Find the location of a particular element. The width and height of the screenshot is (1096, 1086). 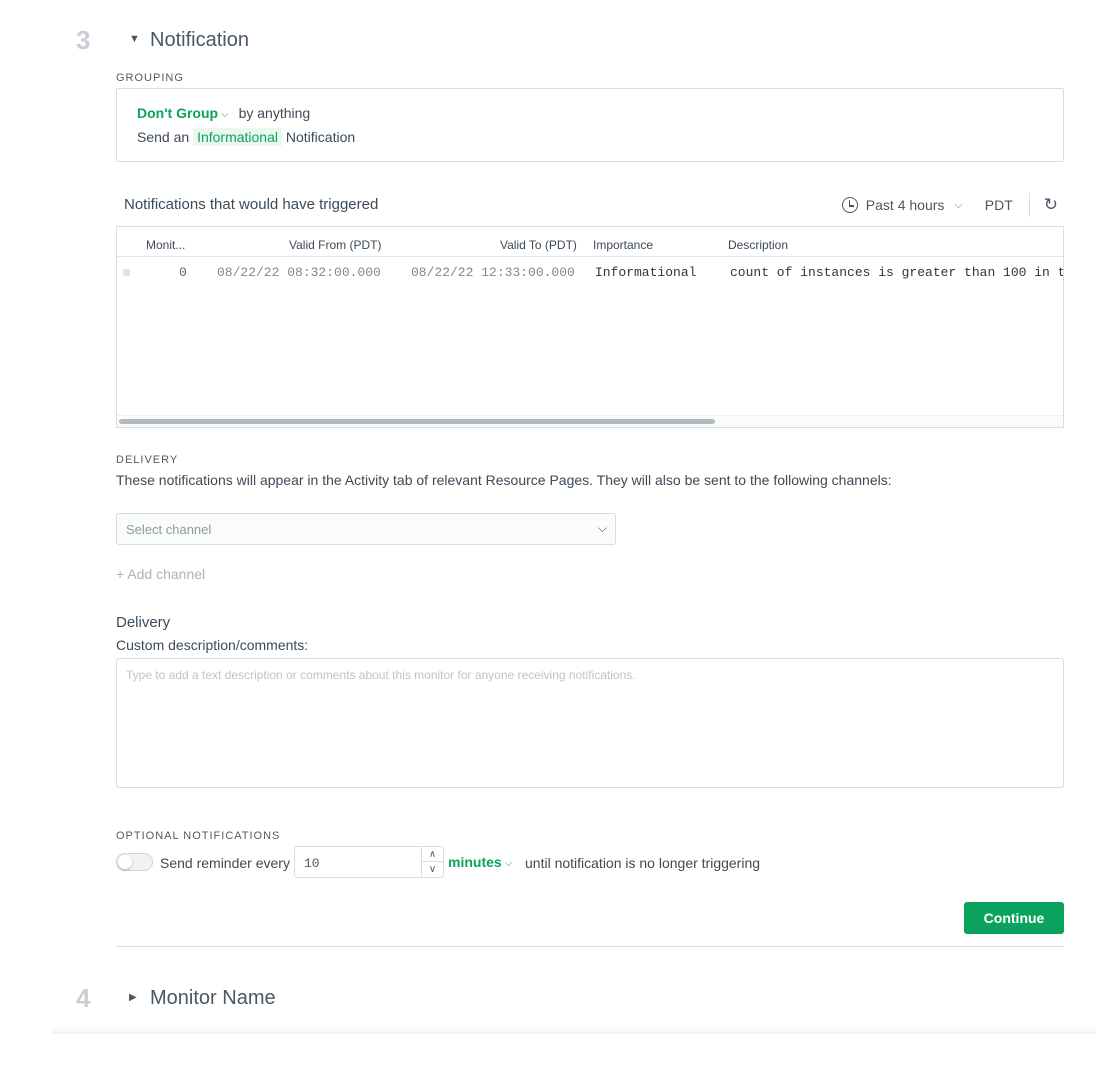

cell-monitor: 0 is located at coordinates (183, 272).